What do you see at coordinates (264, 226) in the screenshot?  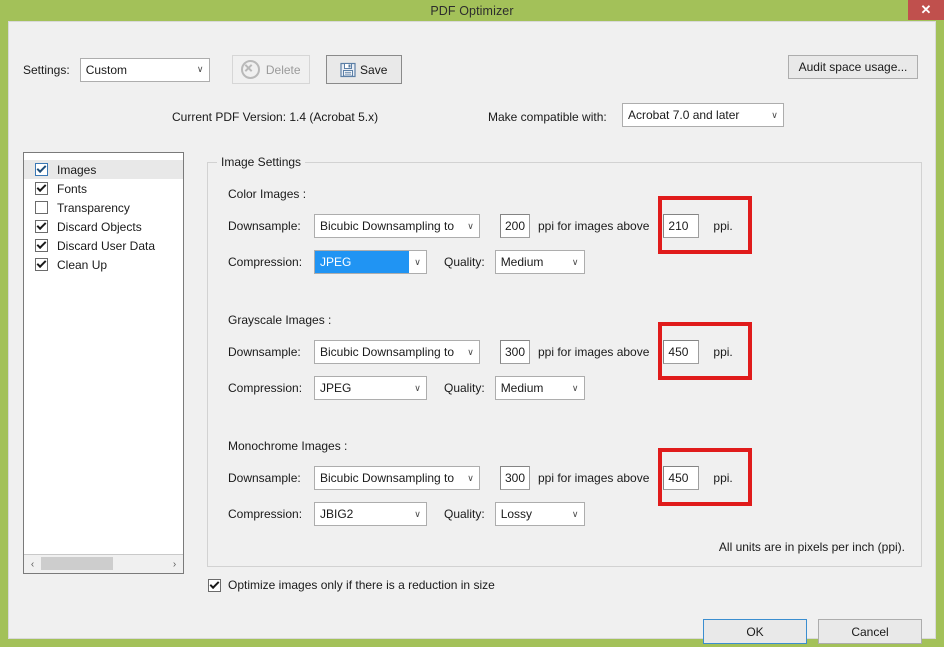 I see `downsample-label-color: Downsample:` at bounding box center [264, 226].